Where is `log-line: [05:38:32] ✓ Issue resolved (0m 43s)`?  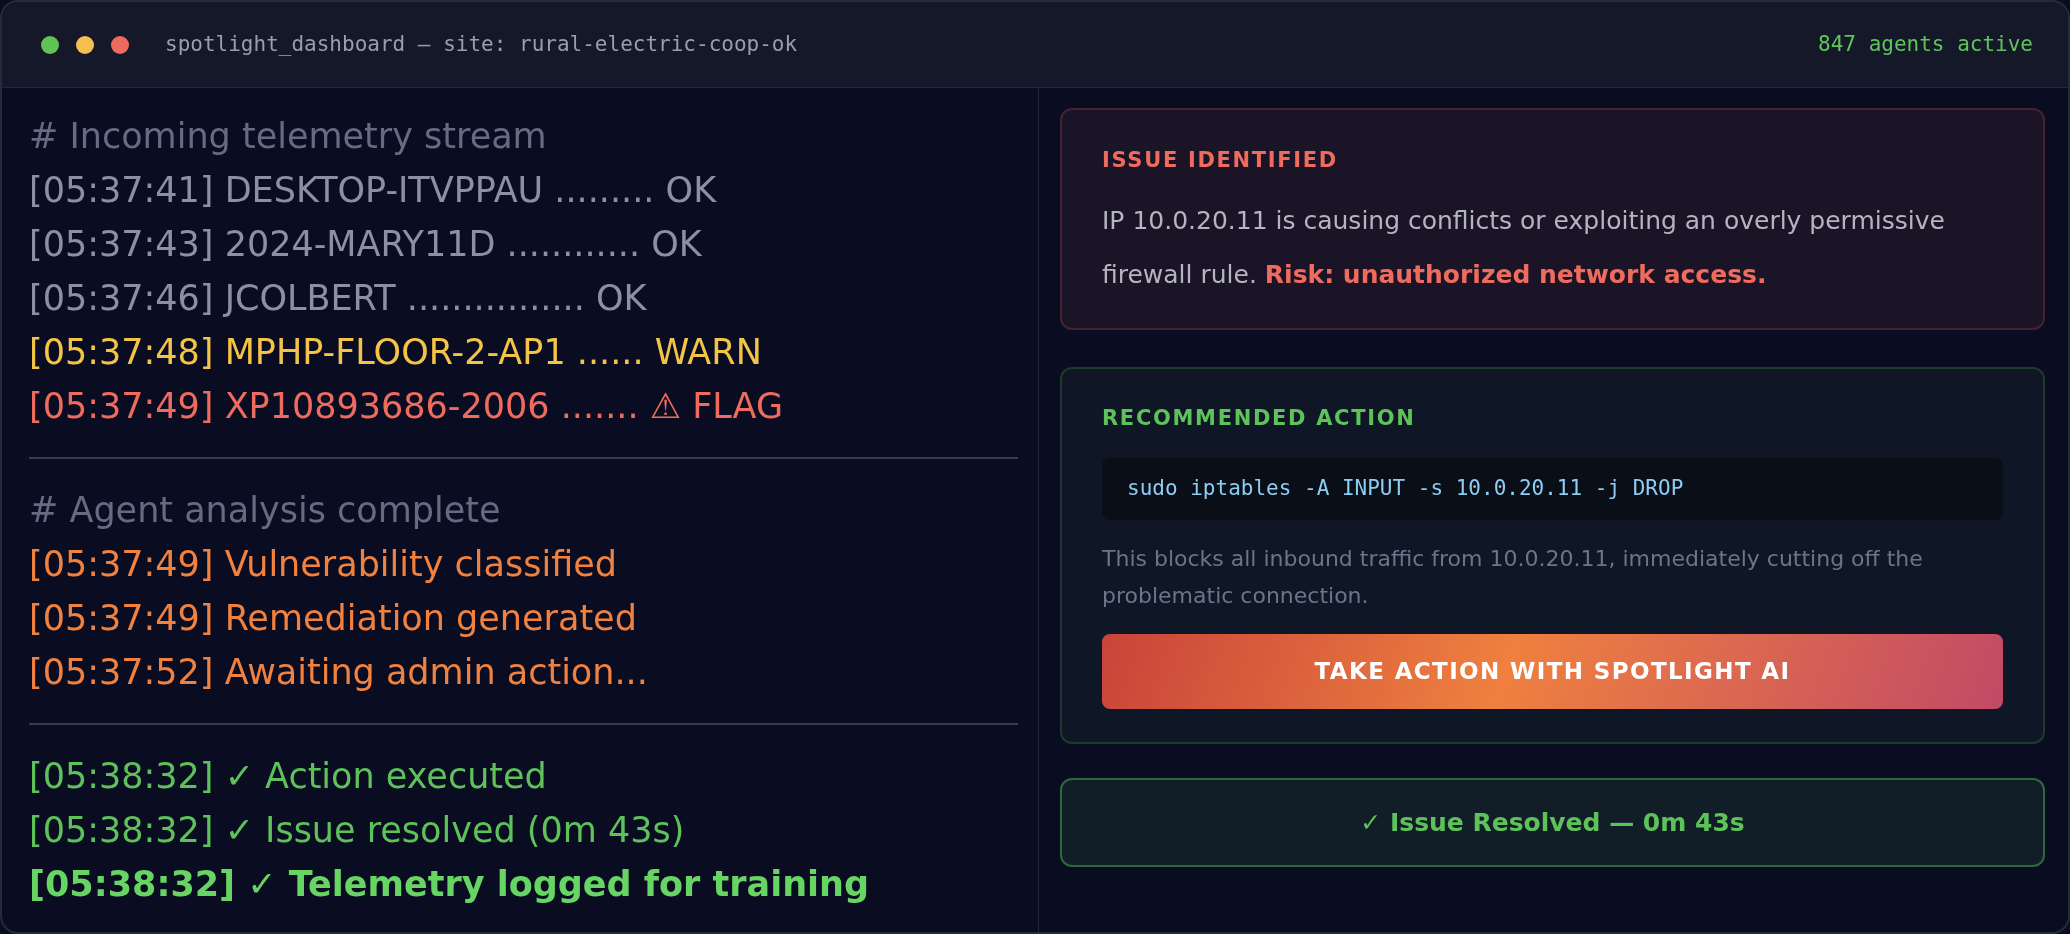
log-line: [05:38:32] ✓ Issue resolved (0m 43s) is located at coordinates (357, 830).